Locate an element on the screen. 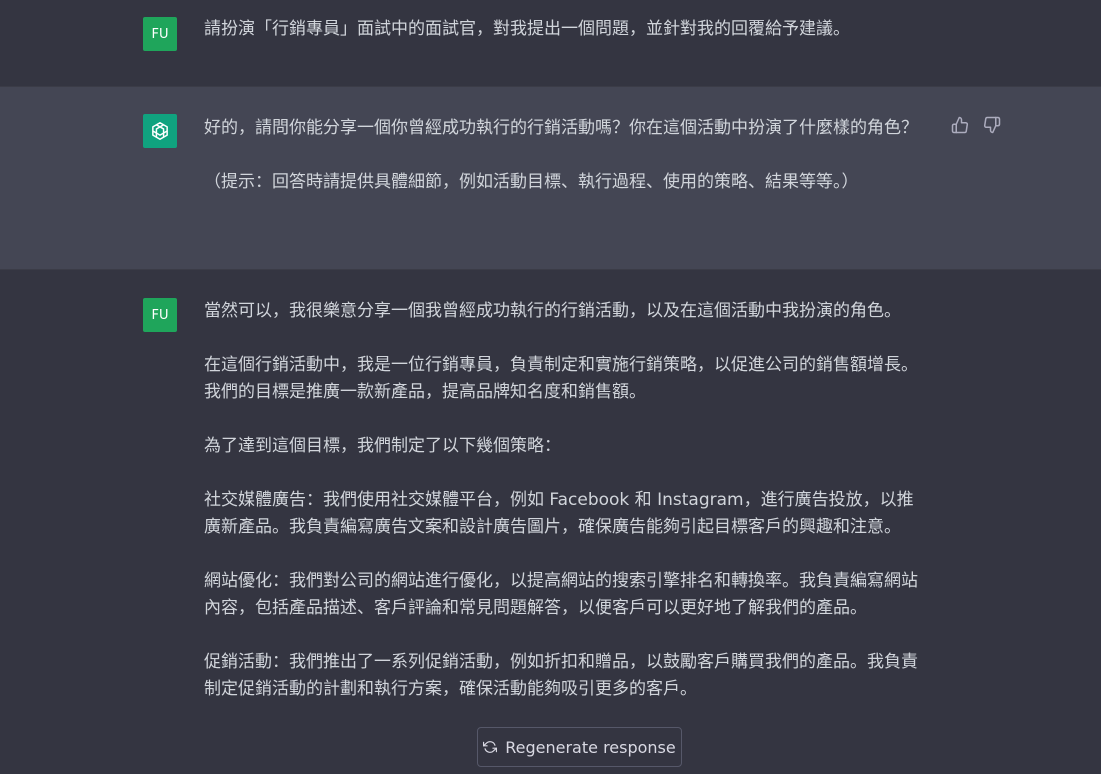 The width and height of the screenshot is (1101, 774). message-text: 請扮演「行銷專員」面試中的面試官，對我提出一個問題，並針對我的回覆給予建議。 is located at coordinates (565, 29).